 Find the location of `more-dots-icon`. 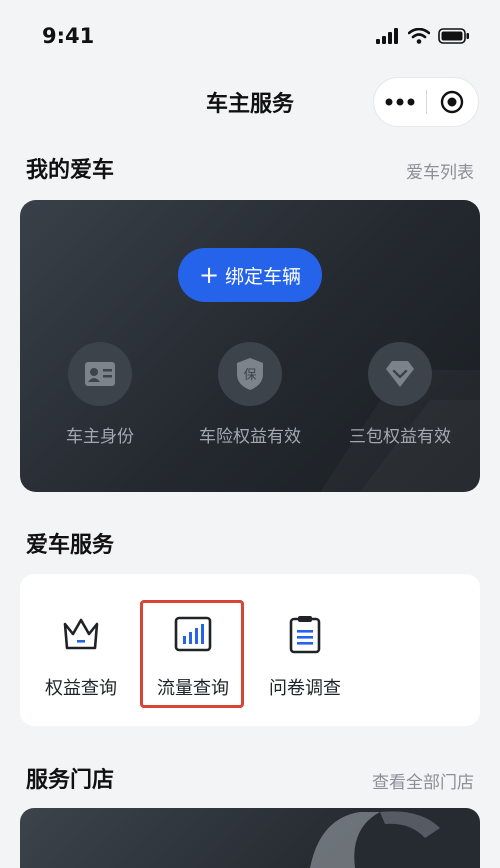

more-dots-icon is located at coordinates (400, 102).